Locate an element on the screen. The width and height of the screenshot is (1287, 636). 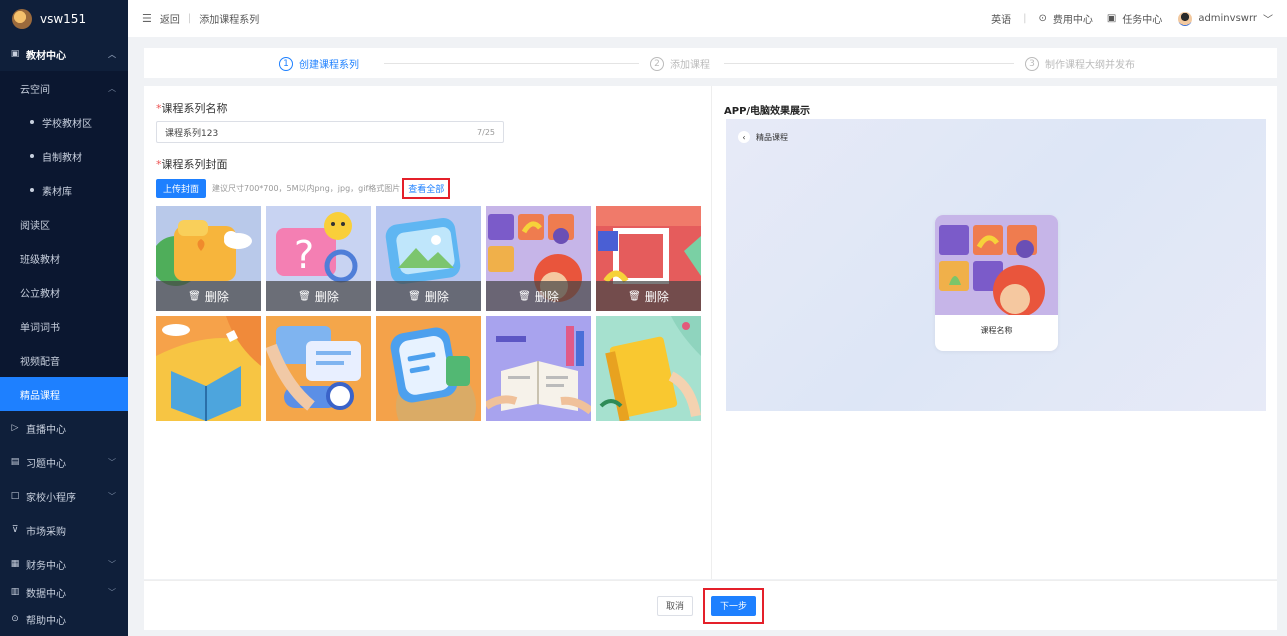
sidebar-item-custom-textbook: 自制教材 is located at coordinates (64, 156).